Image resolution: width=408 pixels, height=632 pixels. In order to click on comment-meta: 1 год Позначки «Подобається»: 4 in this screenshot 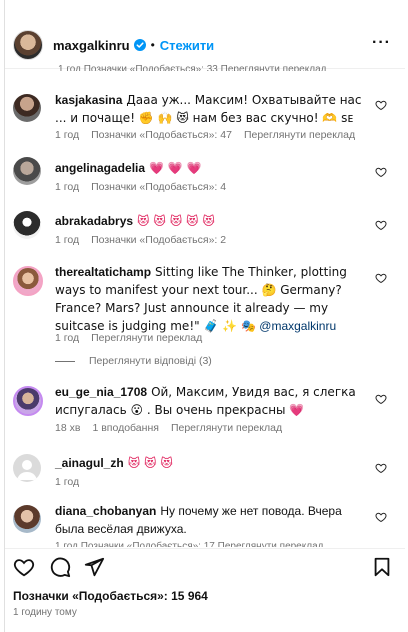, I will do `click(146, 187)`.